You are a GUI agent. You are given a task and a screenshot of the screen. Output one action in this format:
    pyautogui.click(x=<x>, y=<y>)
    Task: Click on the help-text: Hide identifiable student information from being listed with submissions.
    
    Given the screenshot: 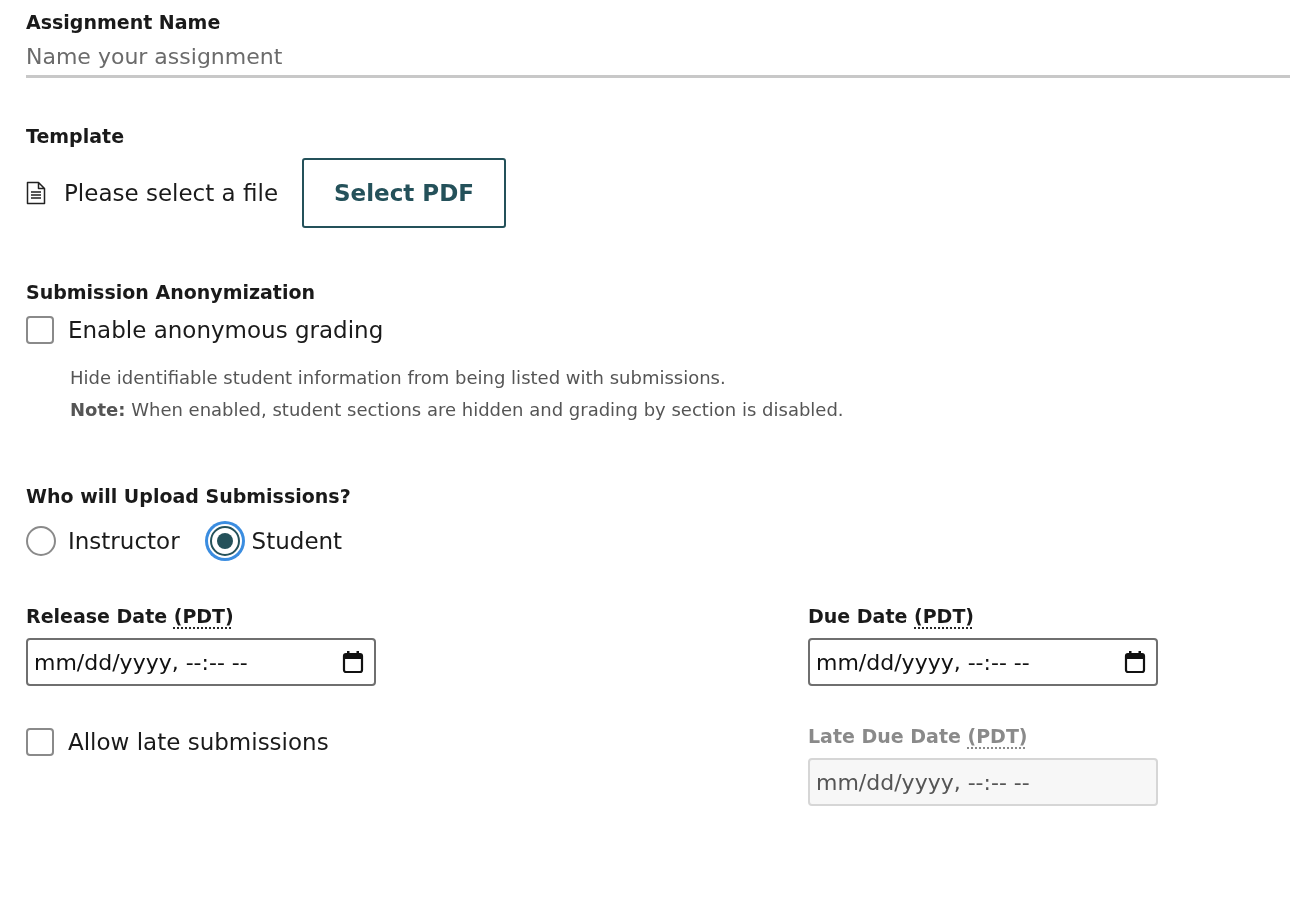 What is the action you would take?
    pyautogui.click(x=398, y=378)
    